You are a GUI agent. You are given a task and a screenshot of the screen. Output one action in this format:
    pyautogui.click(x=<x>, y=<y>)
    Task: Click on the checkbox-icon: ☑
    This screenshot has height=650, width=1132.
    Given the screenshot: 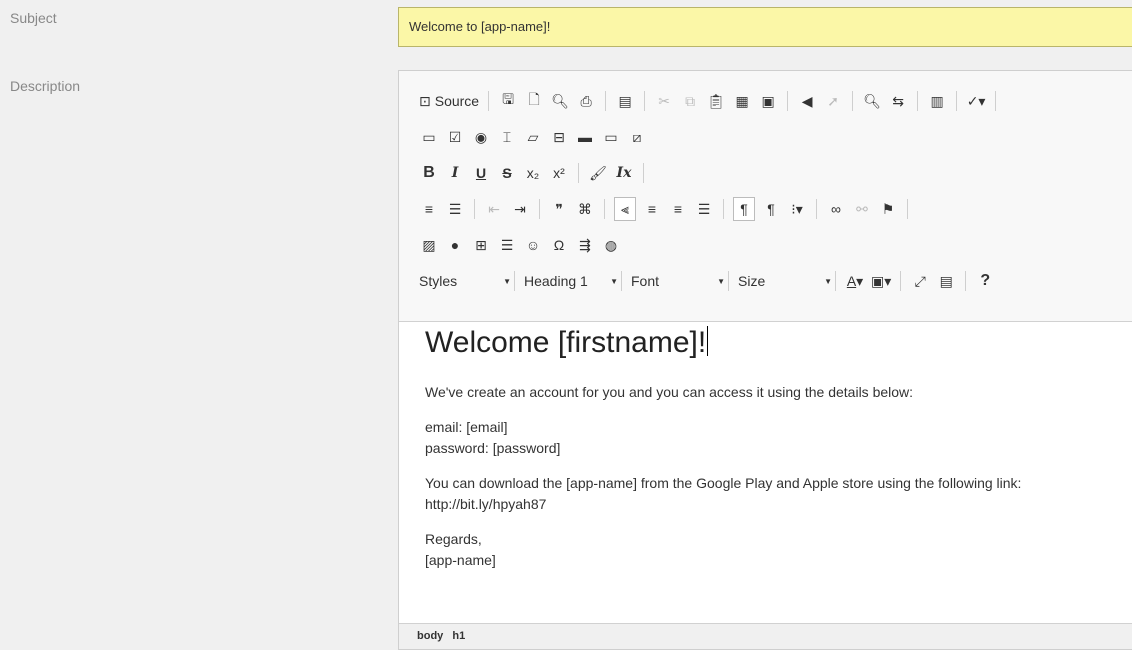 What is the action you would take?
    pyautogui.click(x=455, y=137)
    